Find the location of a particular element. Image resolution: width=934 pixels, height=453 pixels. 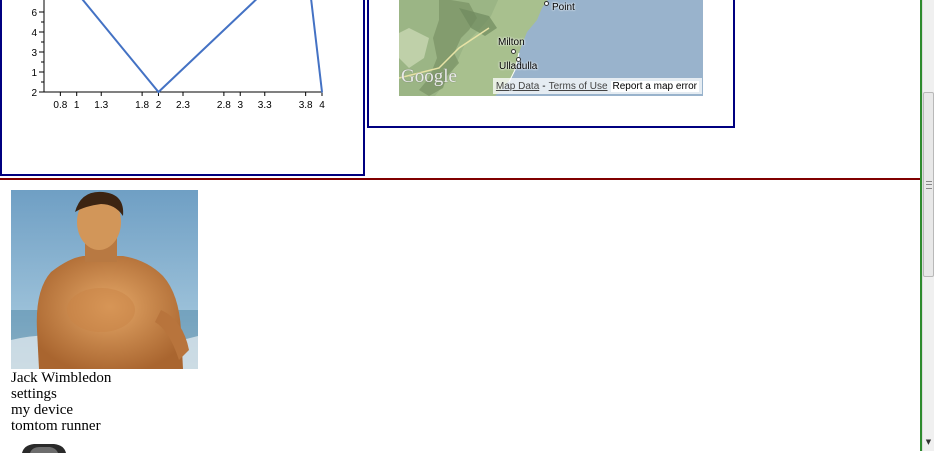

tomtom-runner-link: tomtom runner is located at coordinates (61, 426).